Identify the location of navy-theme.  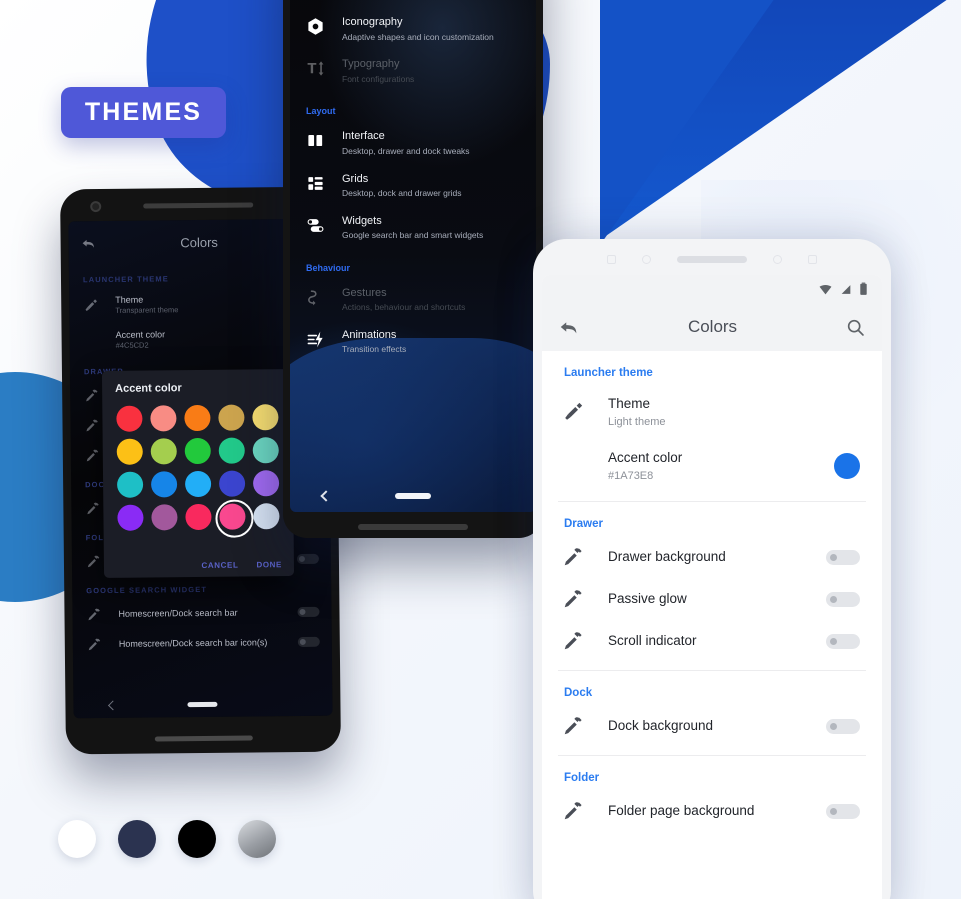
(137, 839).